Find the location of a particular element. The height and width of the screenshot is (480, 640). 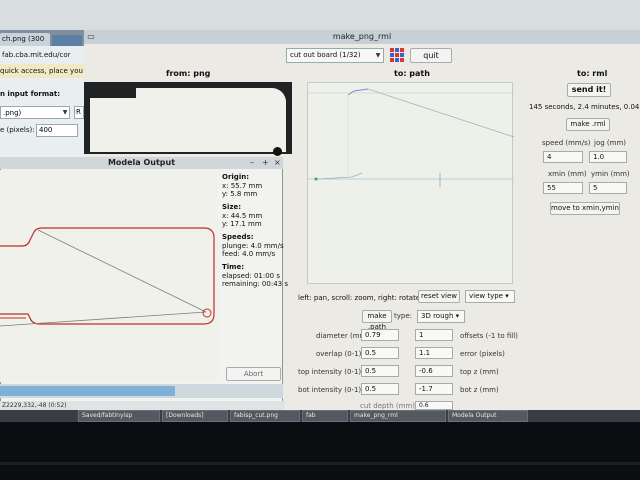

param-label-error: error (pixels) is located at coordinates (482, 354).